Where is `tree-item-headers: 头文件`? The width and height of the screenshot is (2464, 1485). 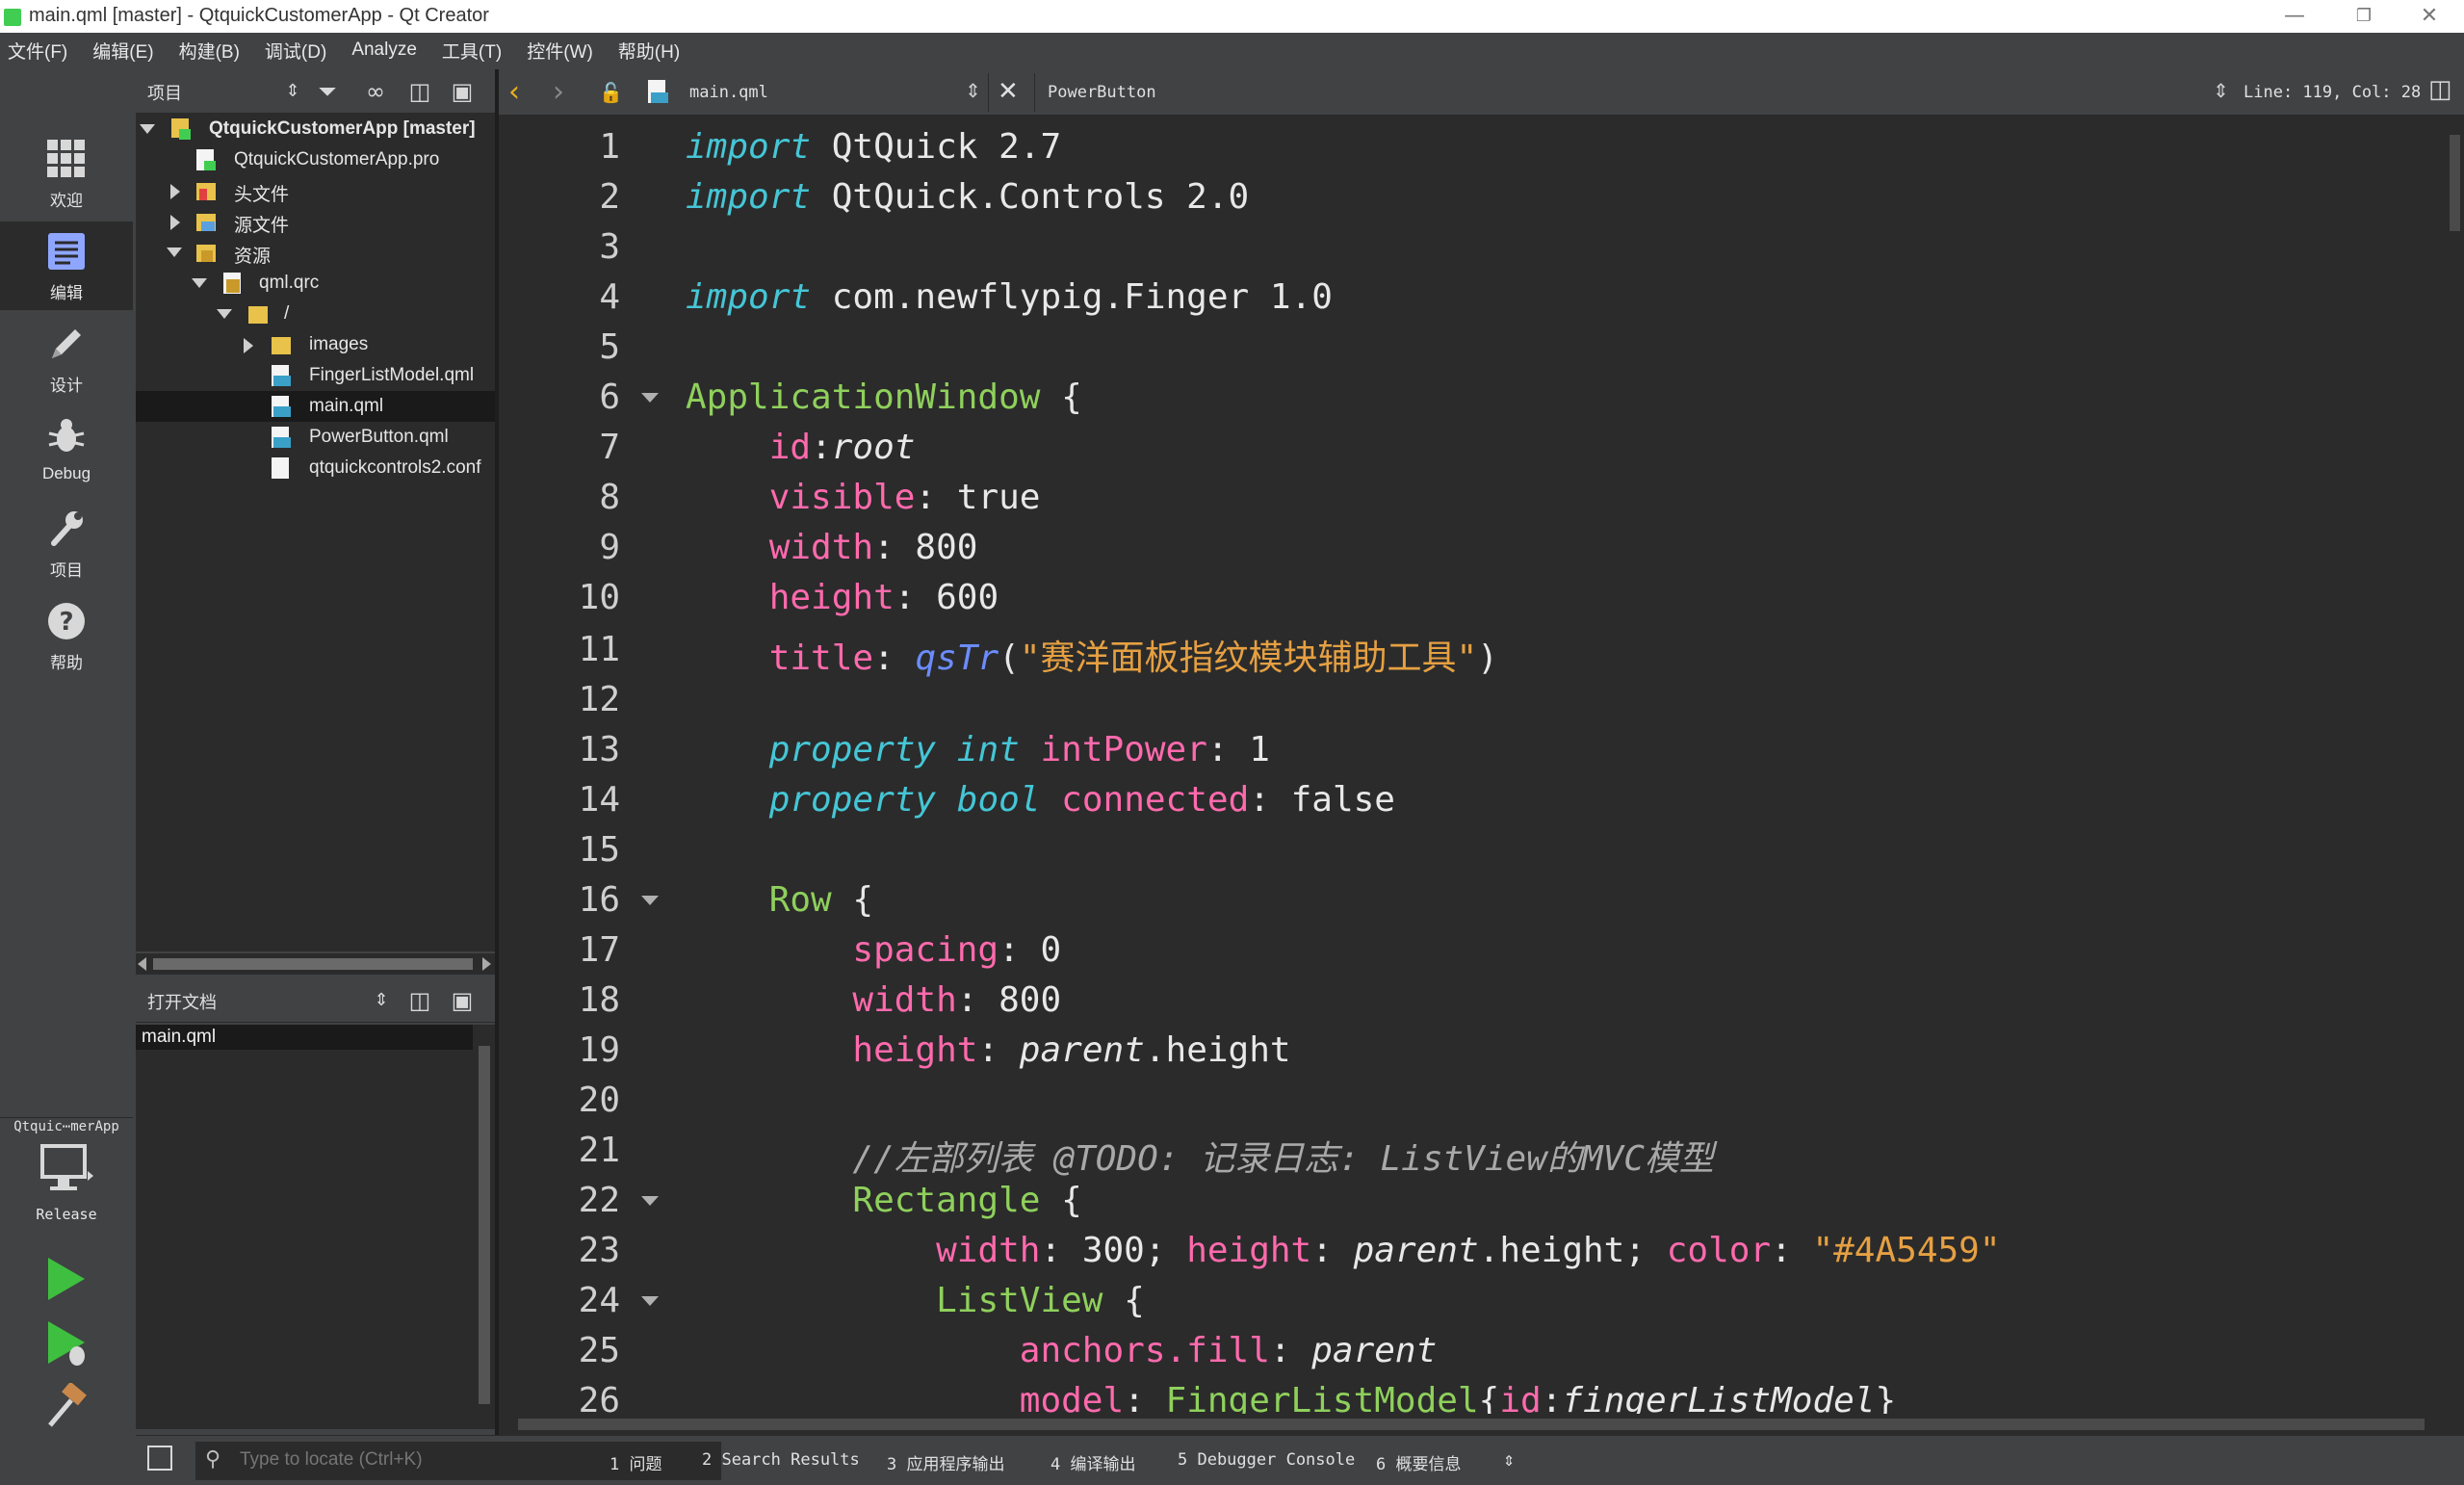
tree-item-headers: 头文件 is located at coordinates (315, 190).